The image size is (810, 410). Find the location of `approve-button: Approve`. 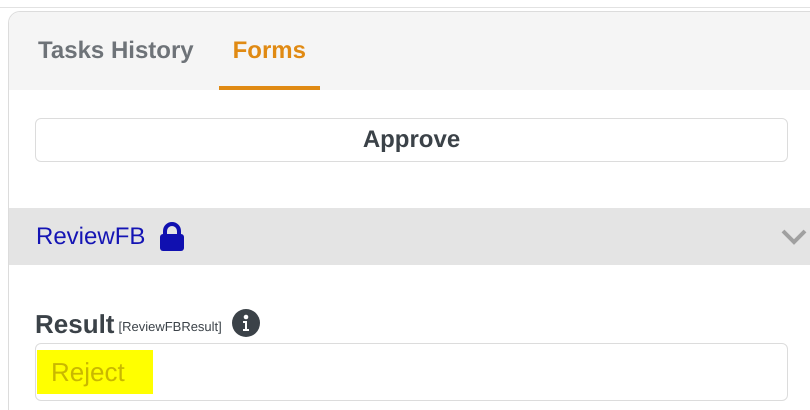

approve-button: Approve is located at coordinates (411, 140).